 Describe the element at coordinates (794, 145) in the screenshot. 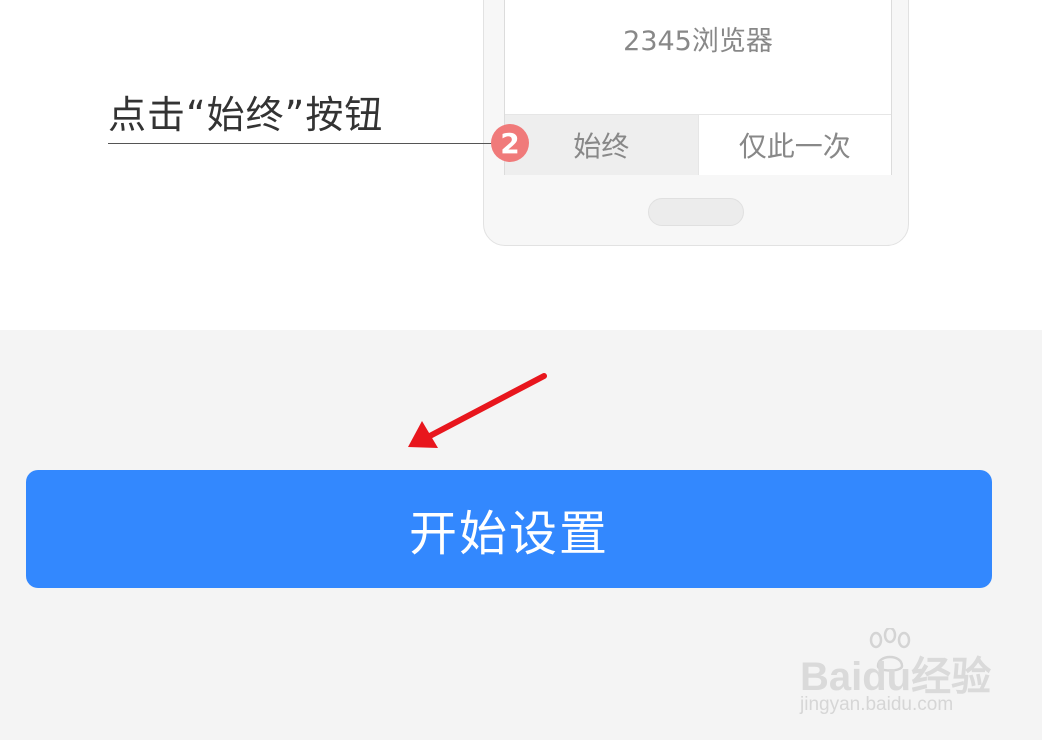

I see `just-once-button: 仅此一次` at that location.